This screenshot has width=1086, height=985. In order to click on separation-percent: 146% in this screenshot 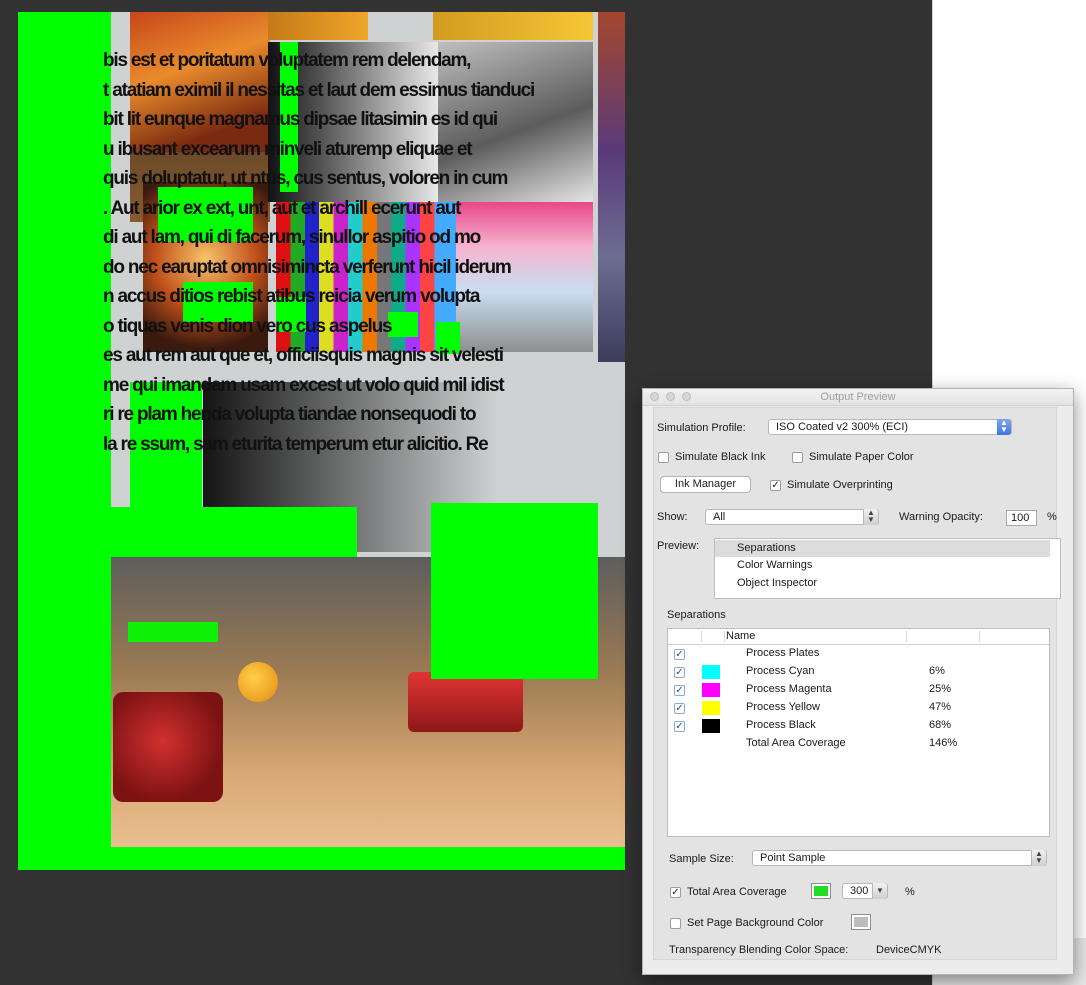, I will do `click(943, 743)`.